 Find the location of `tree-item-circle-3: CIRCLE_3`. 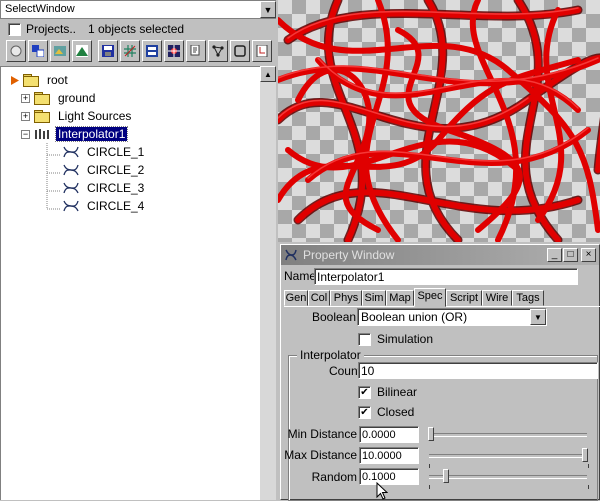

tree-item-circle-3: CIRCLE_3 is located at coordinates (103, 188).